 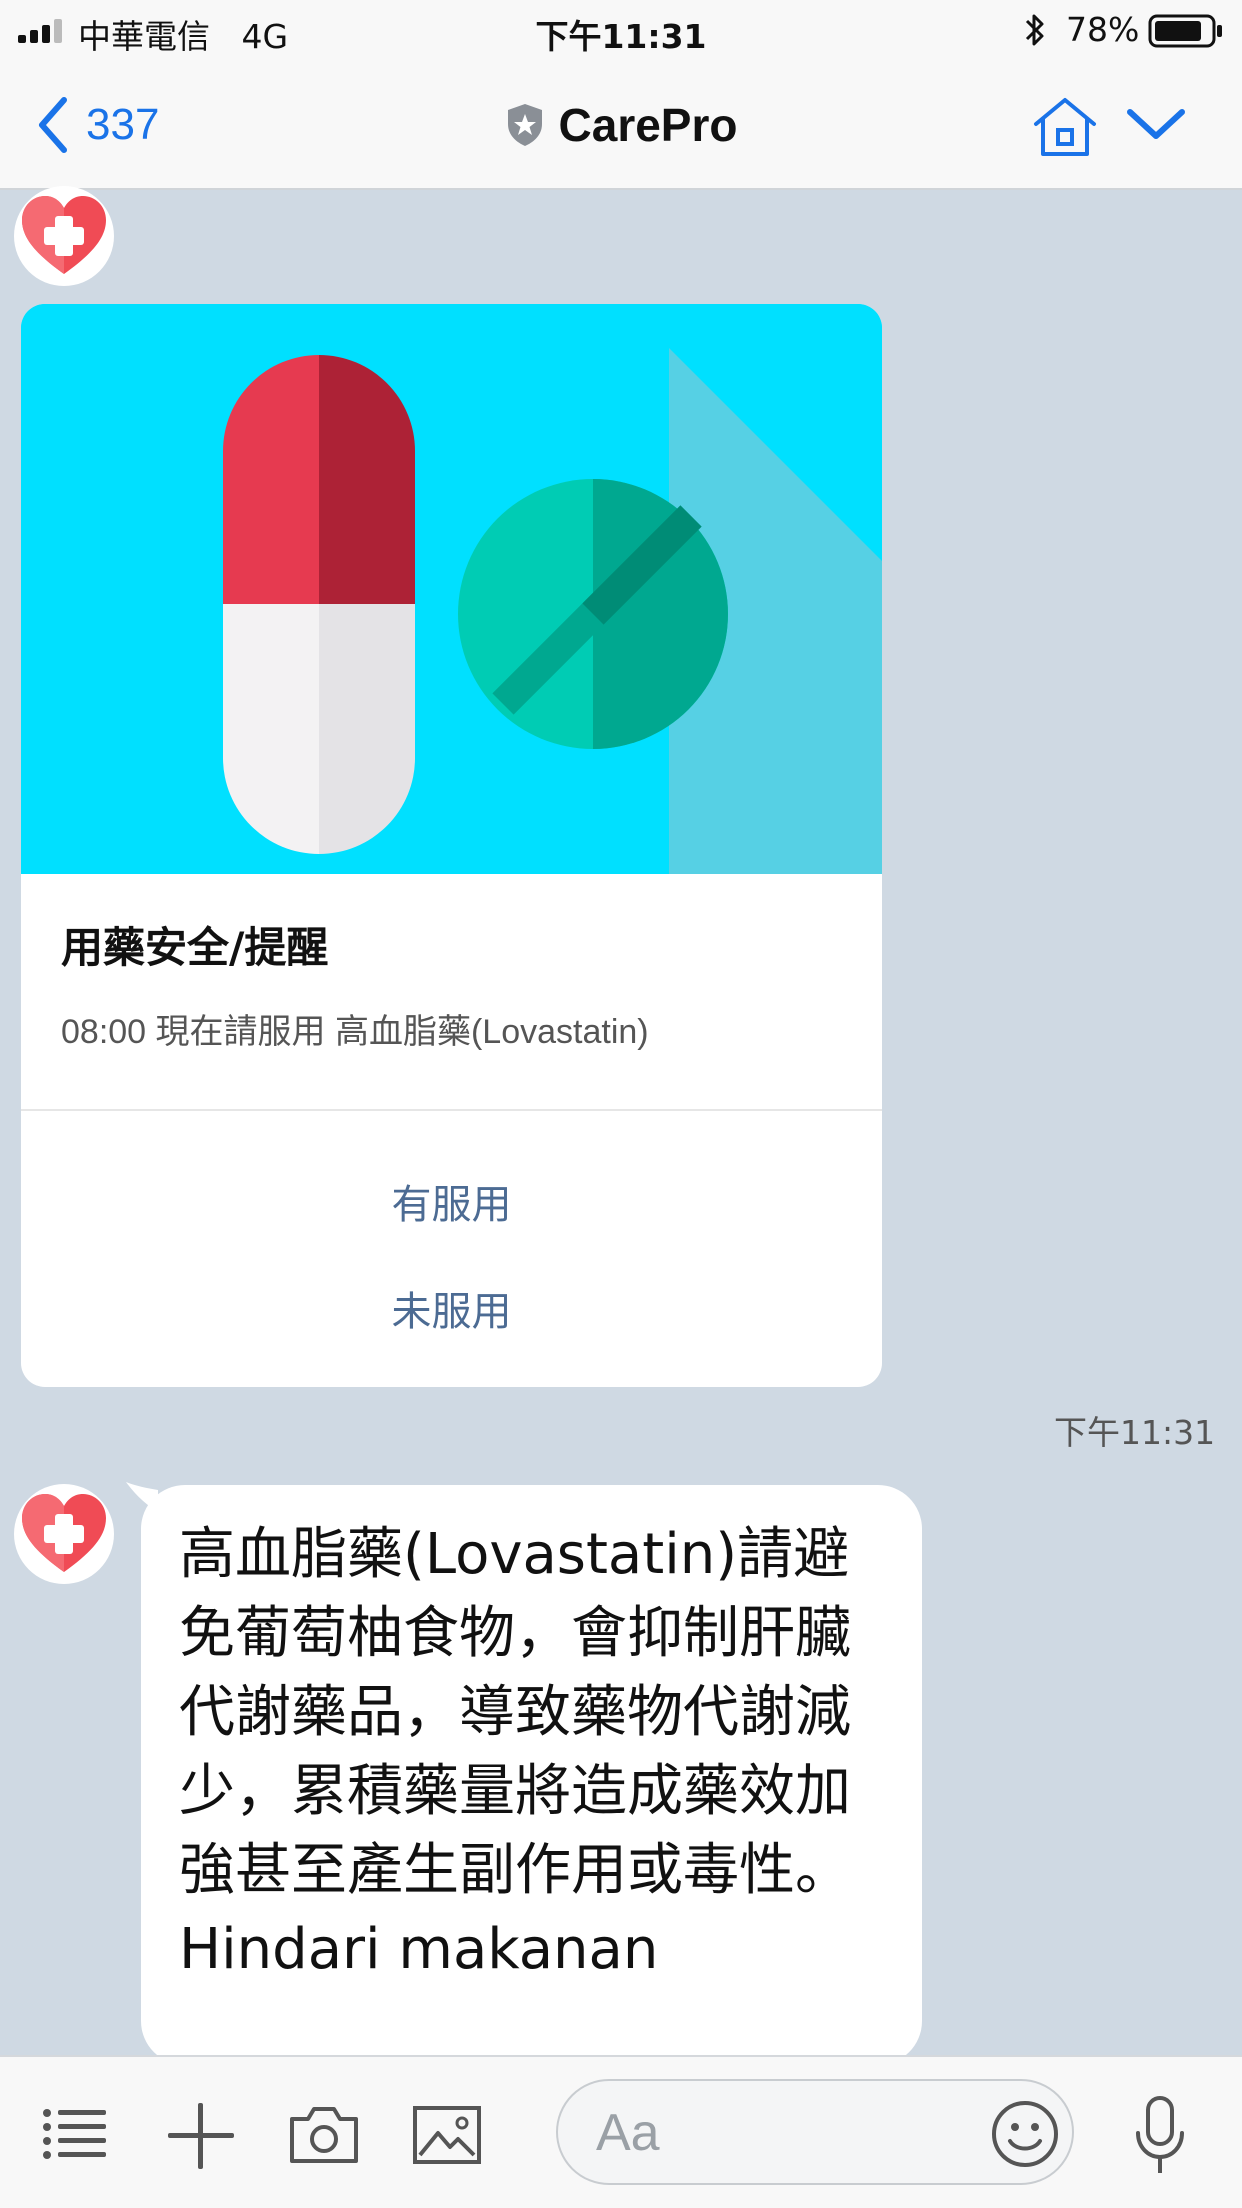 What do you see at coordinates (201, 2136) in the screenshot?
I see `plus-icon` at bounding box center [201, 2136].